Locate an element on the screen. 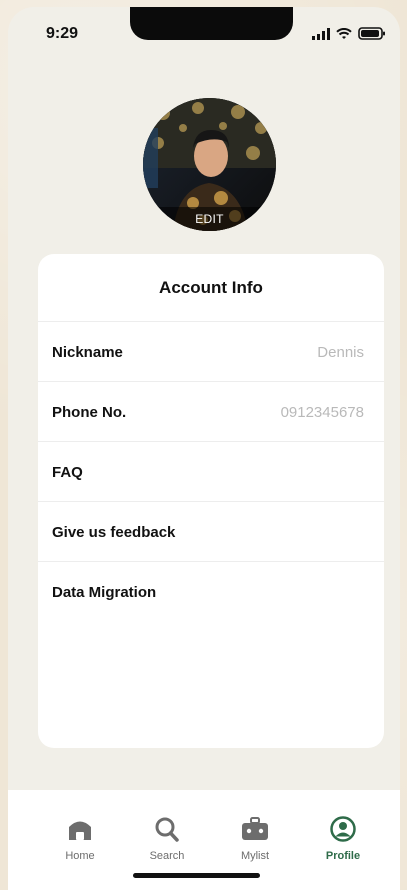 This screenshot has width=407, height=890. phone-label: Phone No. is located at coordinates (89, 412).